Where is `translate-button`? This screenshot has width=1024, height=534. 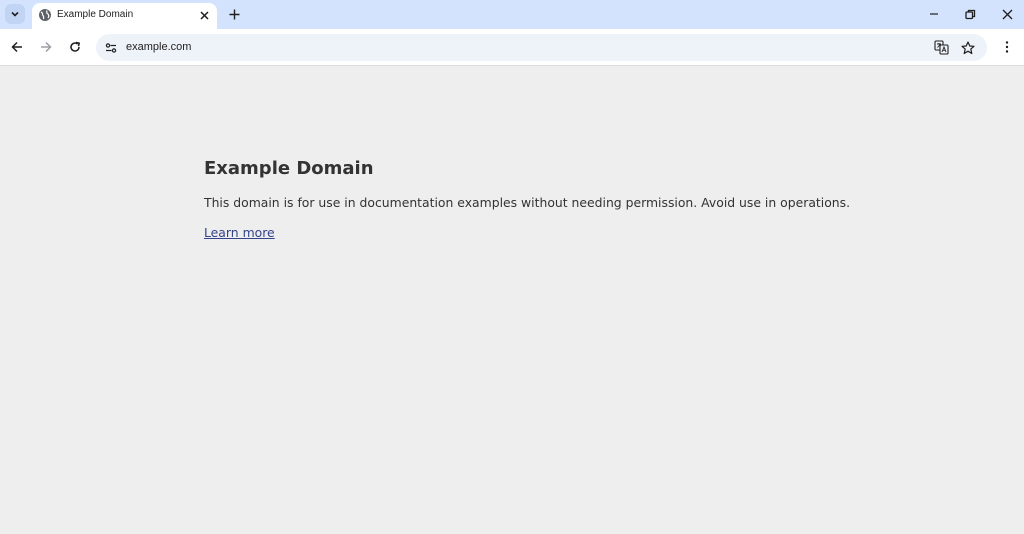 translate-button is located at coordinates (941, 47).